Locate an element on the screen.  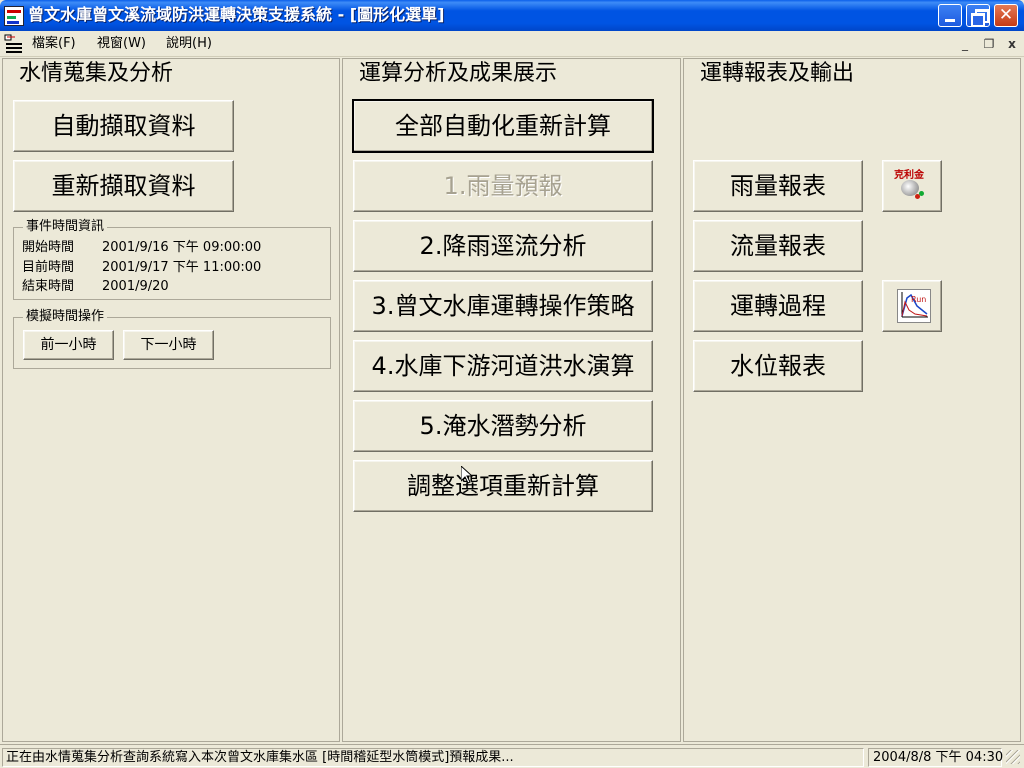
runoff-button: Run off is located at coordinates (912, 306).